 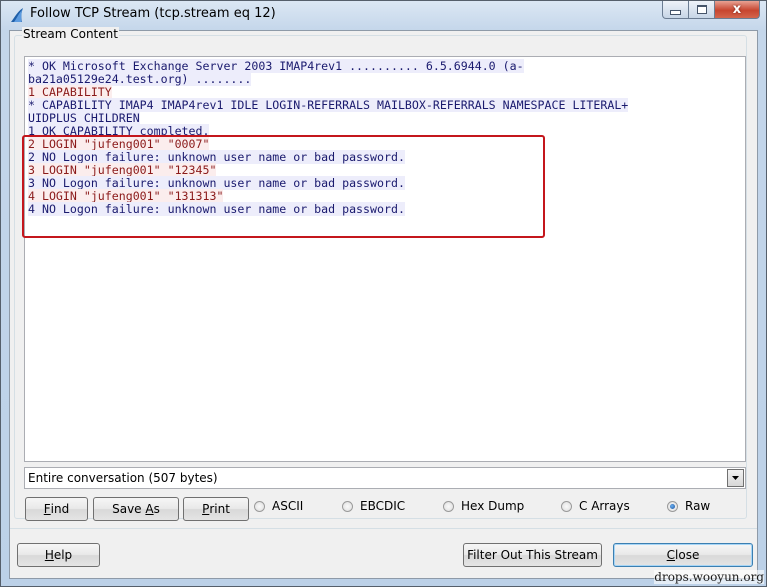 What do you see at coordinates (123, 478) in the screenshot?
I see `conversation-select-value: Entire conversation (507 bytes)` at bounding box center [123, 478].